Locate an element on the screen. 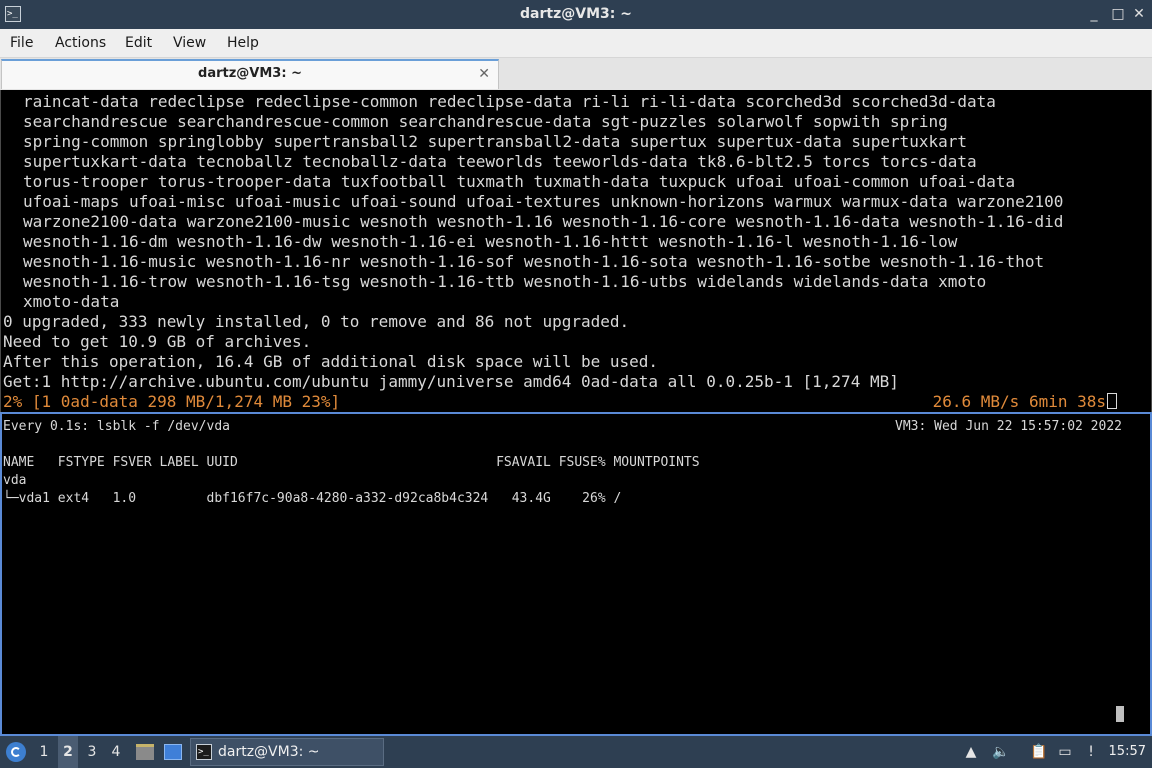  taskbar-terminal-task: >_ dartz@VM3: ~ is located at coordinates (287, 752).